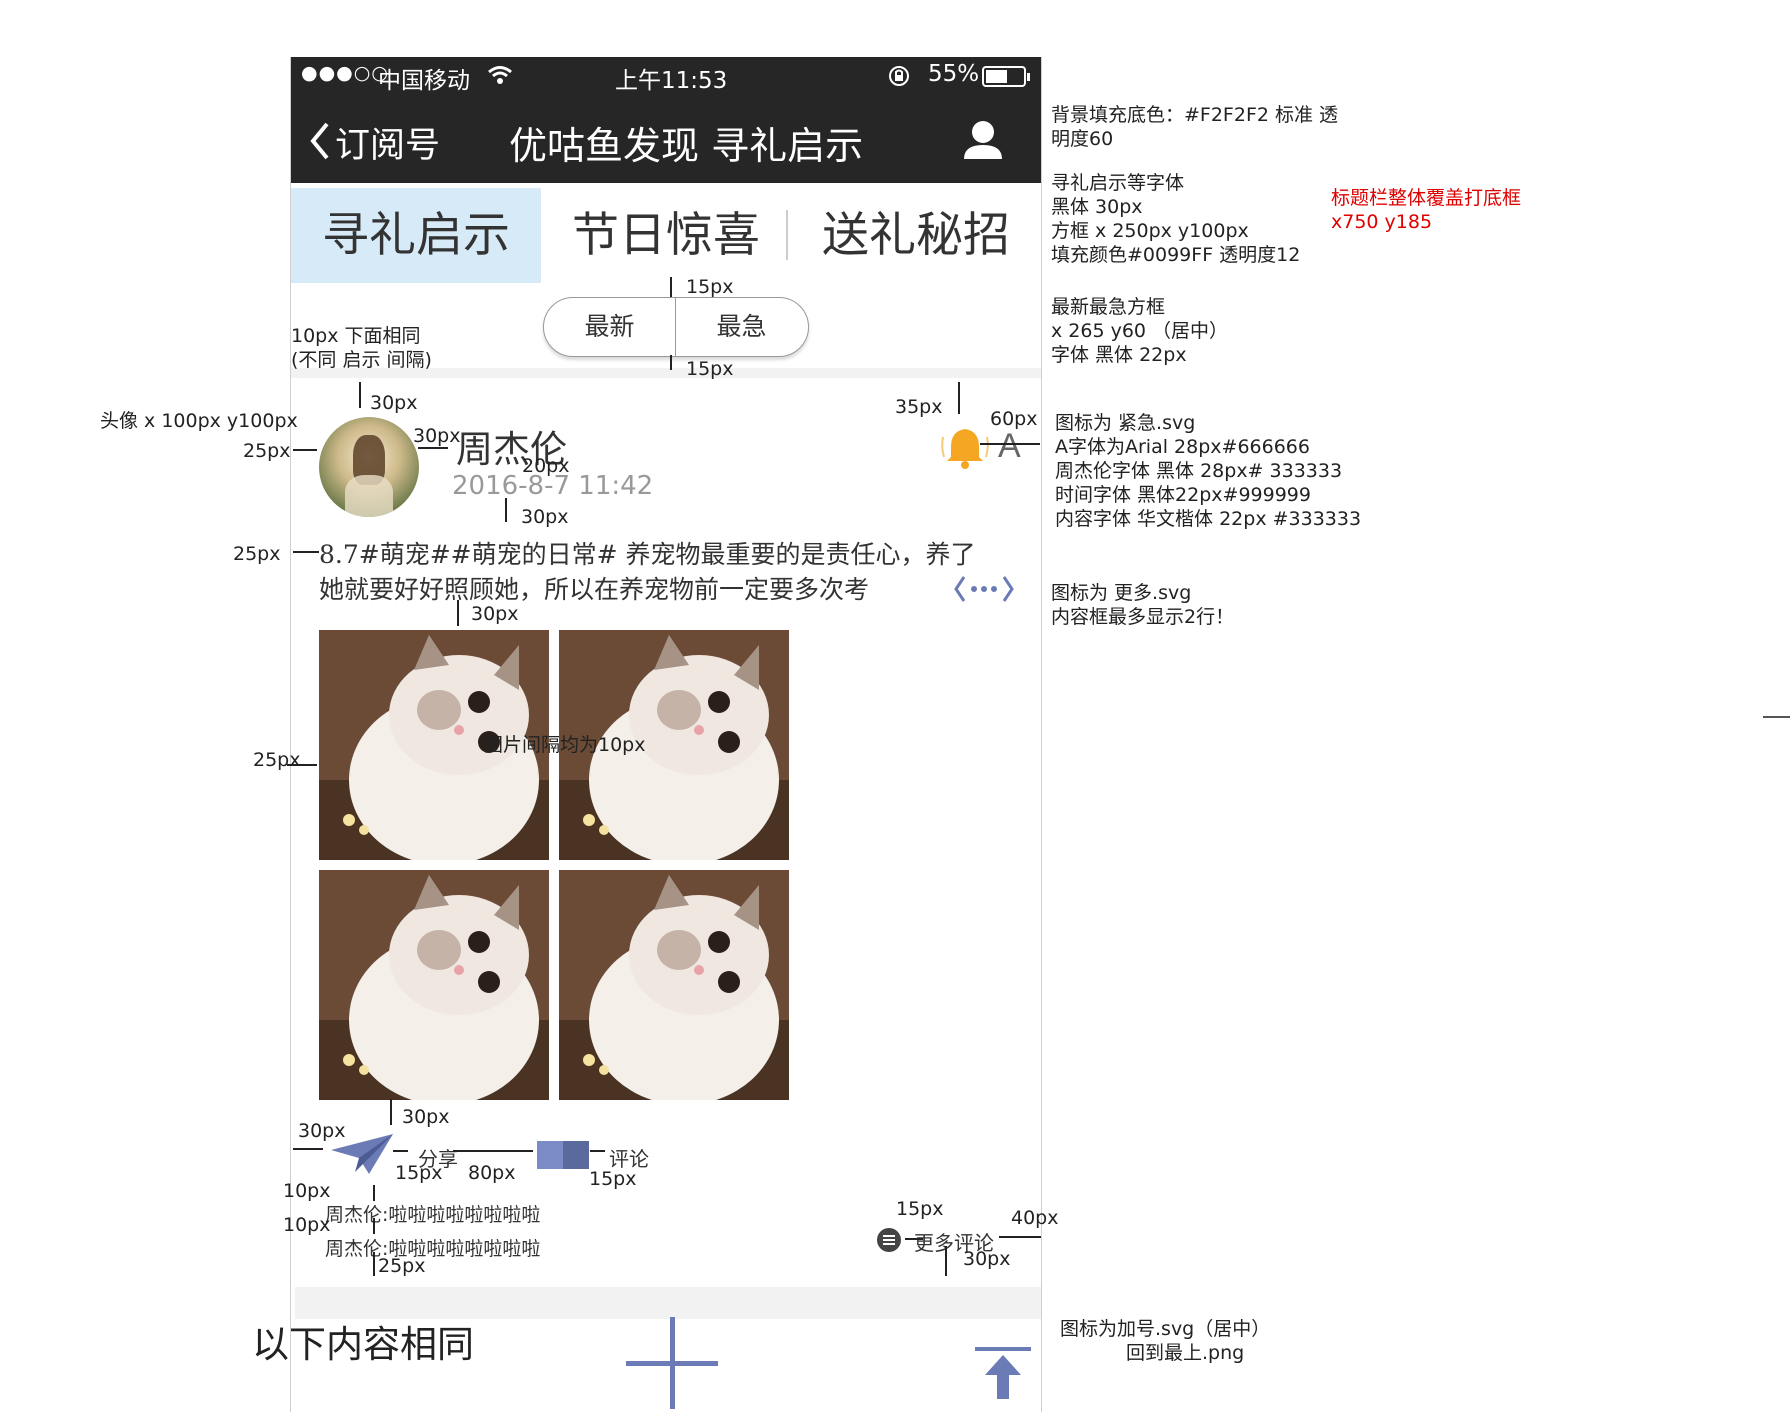  Describe the element at coordinates (433, 1249) in the screenshot. I see `comment-item-2: 周杰伦:啦啦啦啦啦啦啦啦` at that location.